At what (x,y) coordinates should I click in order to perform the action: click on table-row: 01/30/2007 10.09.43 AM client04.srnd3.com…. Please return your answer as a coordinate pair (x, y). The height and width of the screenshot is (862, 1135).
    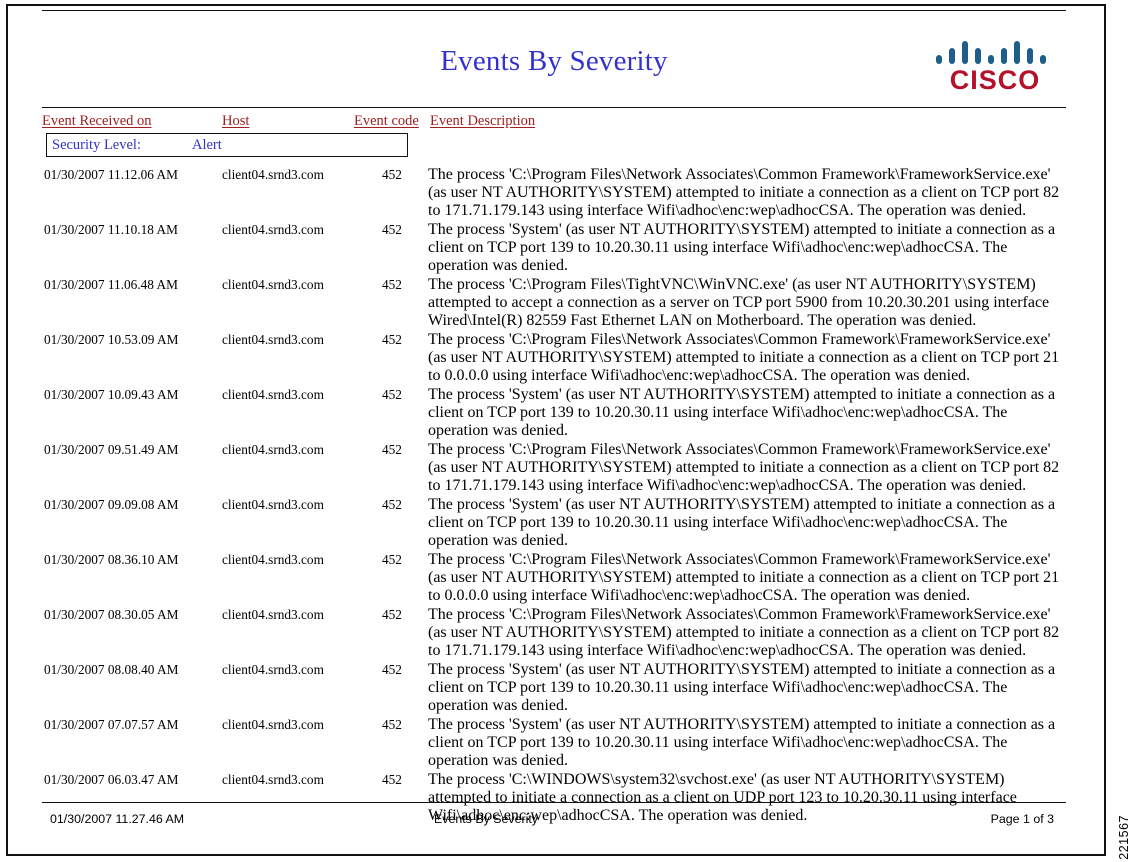
    Looking at the image, I should click on (554, 413).